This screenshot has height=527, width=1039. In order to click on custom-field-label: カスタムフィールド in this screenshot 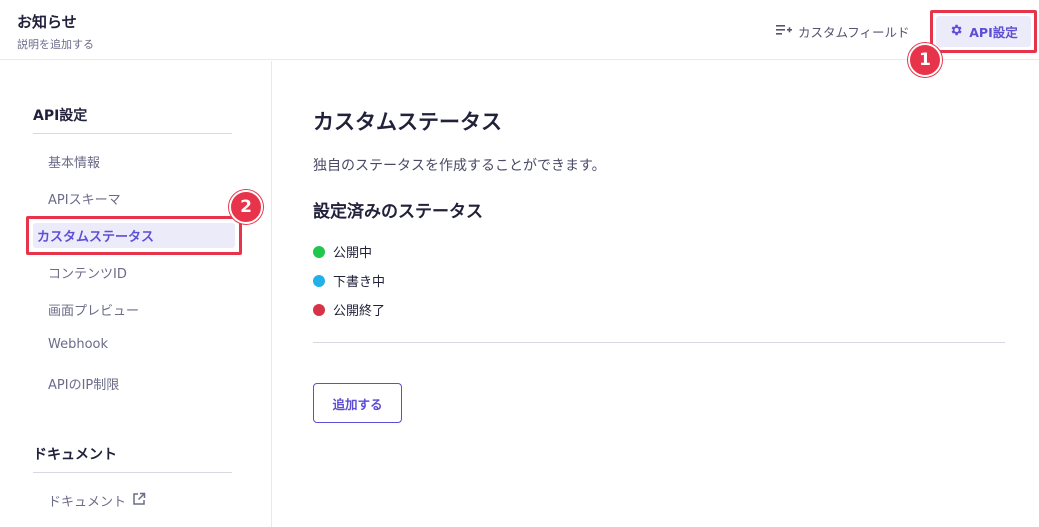, I will do `click(854, 32)`.